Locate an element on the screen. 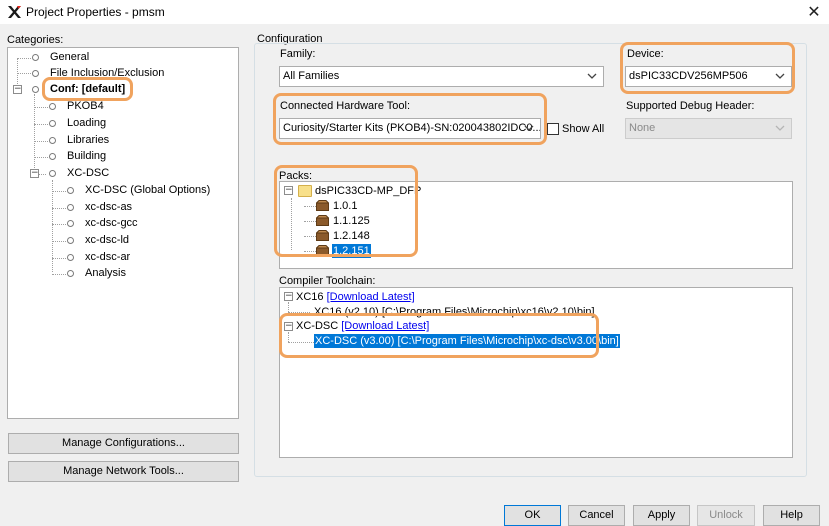 The width and height of the screenshot is (829, 526). family-label: Family: is located at coordinates (298, 54).